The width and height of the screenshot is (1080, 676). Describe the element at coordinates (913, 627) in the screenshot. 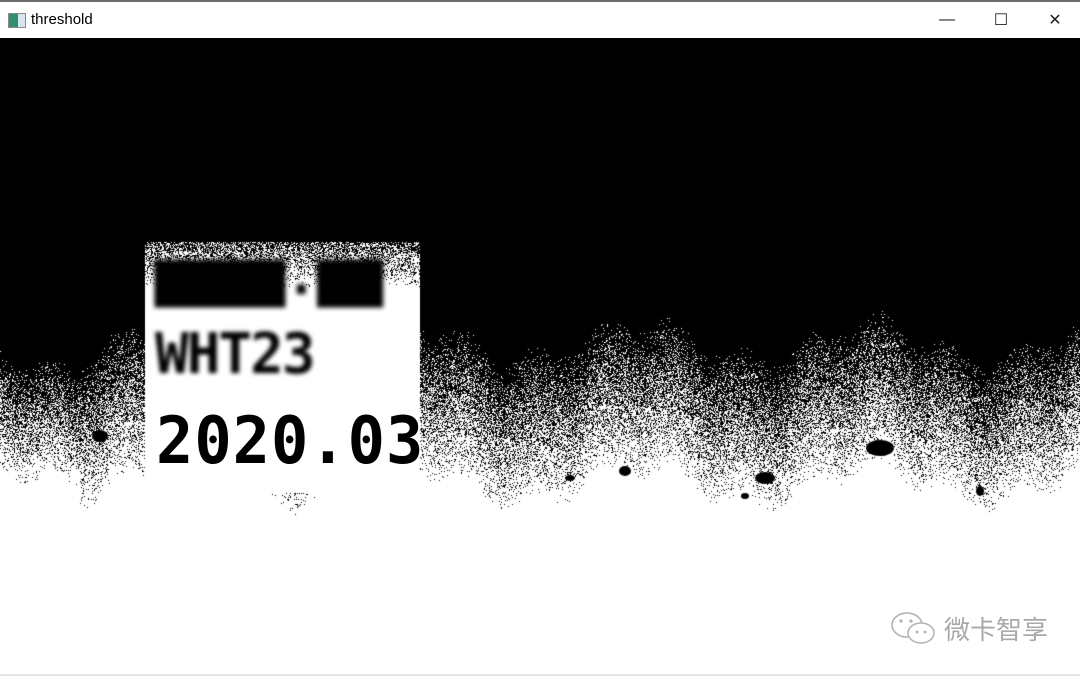

I see `wechat-icon` at that location.